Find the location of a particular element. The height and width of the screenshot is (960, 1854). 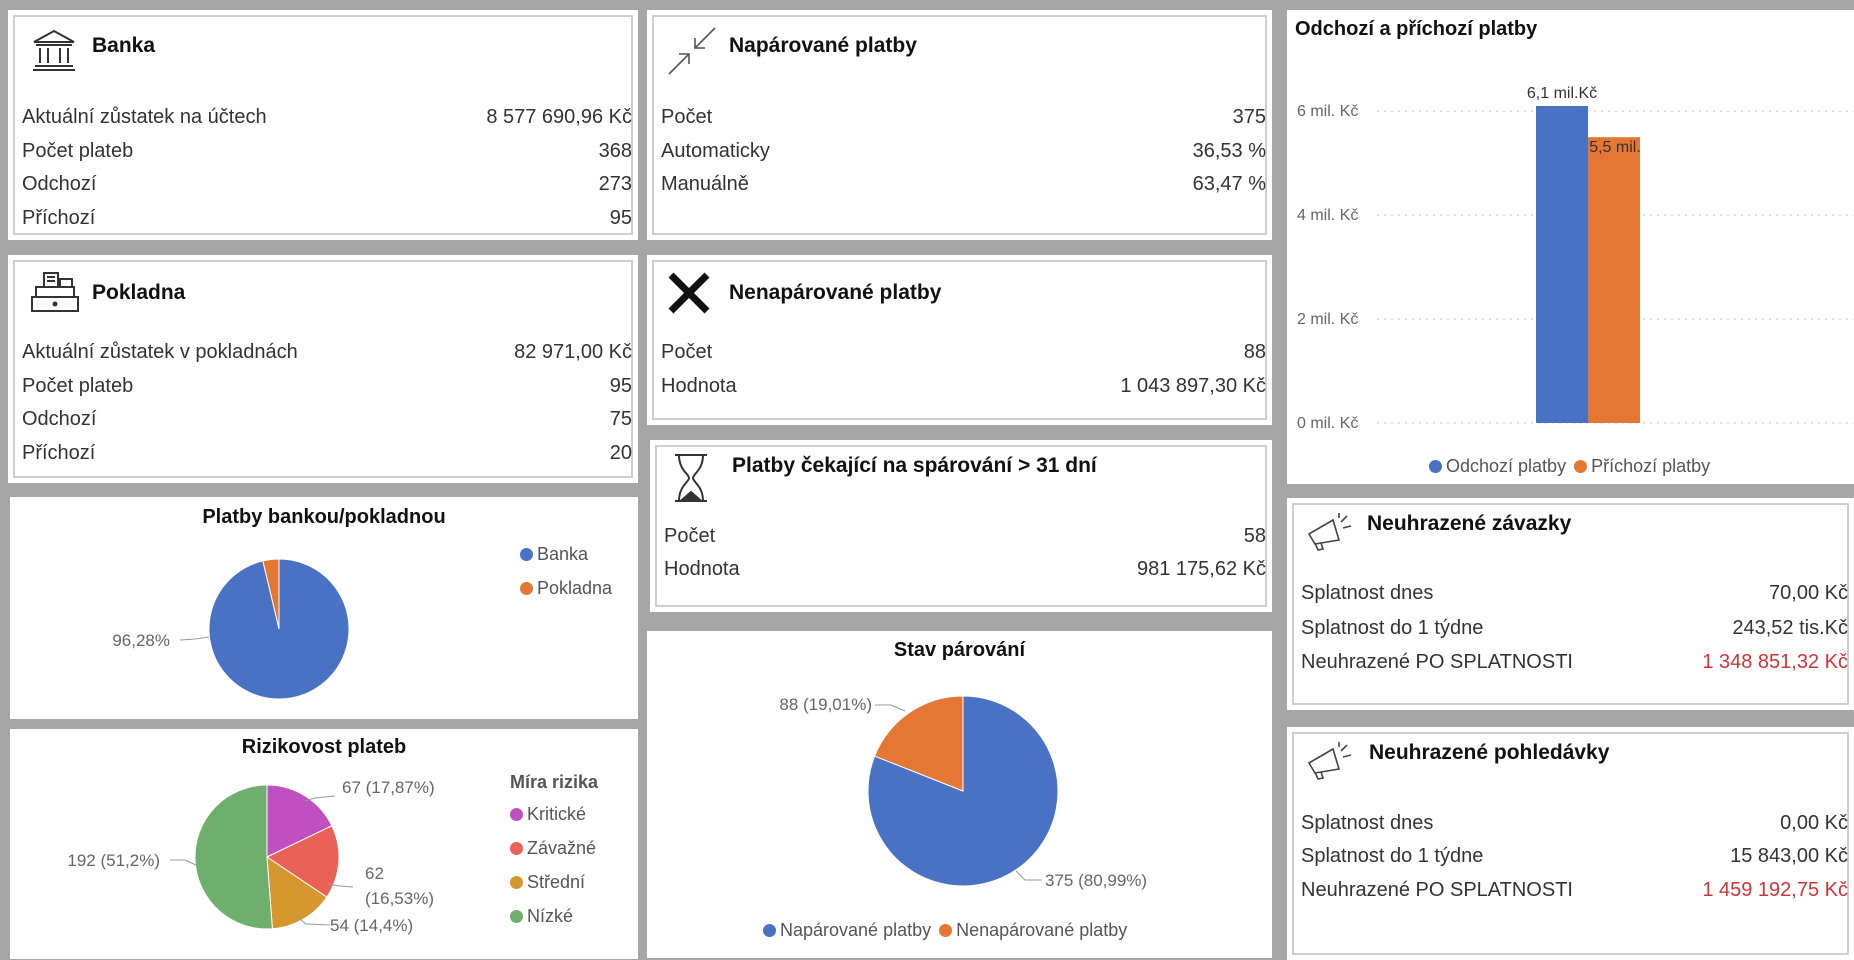

legend-item-pokladna: Pokladna is located at coordinates (566, 588).